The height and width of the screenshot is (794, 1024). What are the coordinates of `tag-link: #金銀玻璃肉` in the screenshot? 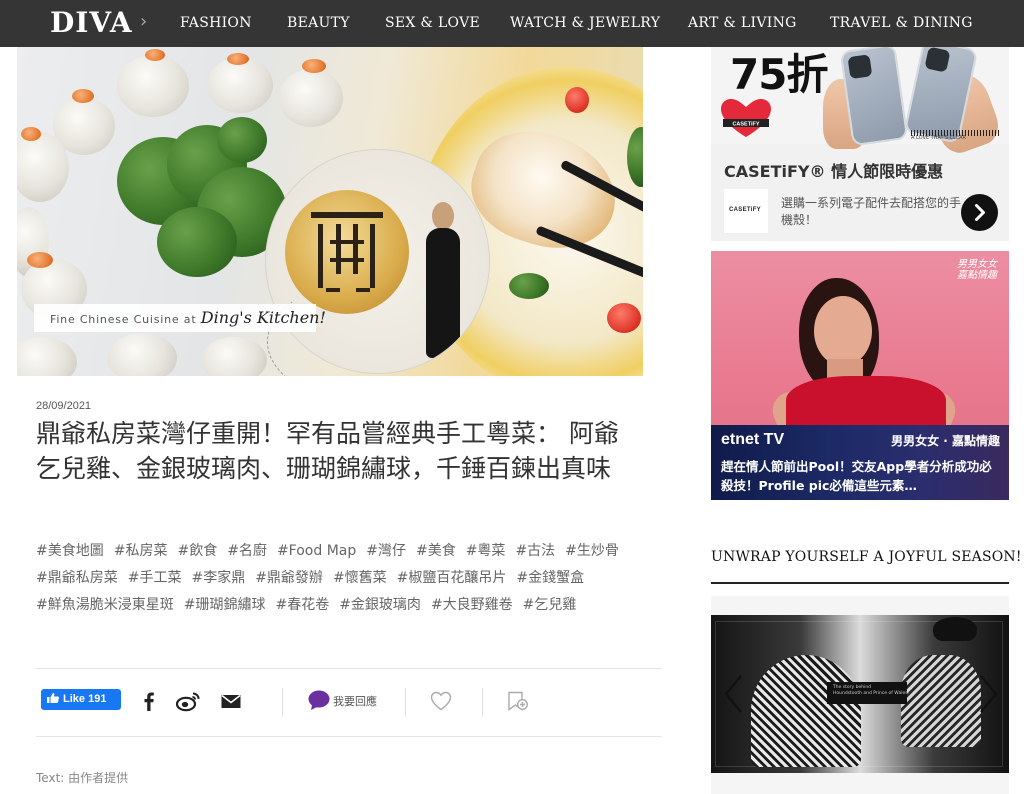 It's located at (380, 605).